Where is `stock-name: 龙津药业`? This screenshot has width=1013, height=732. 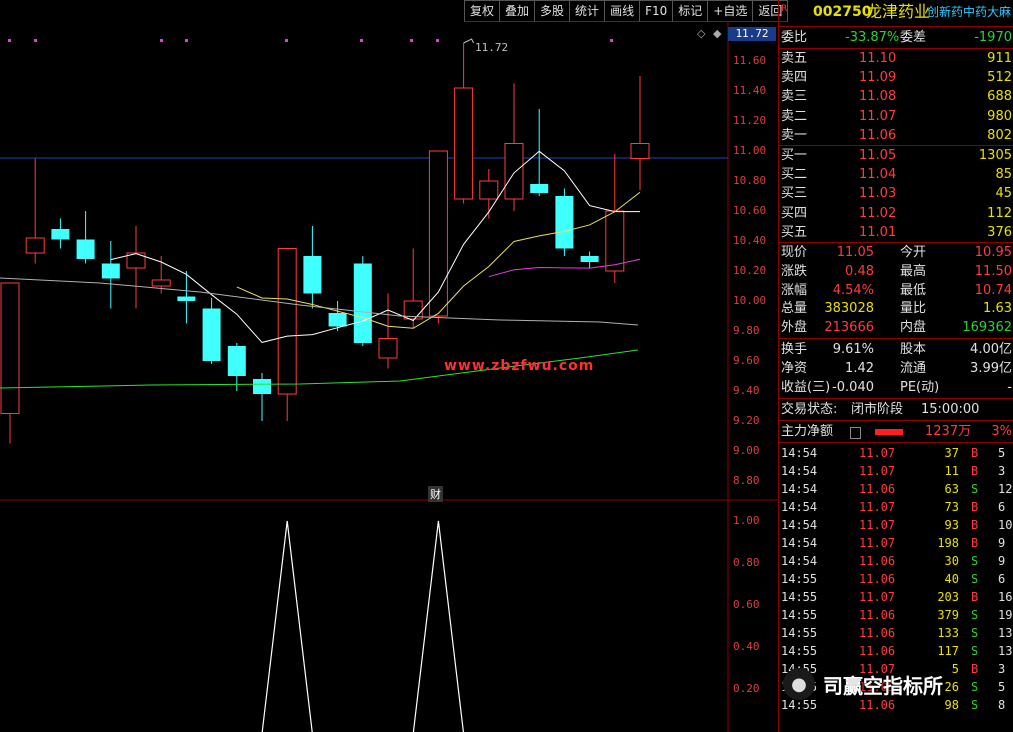
stock-name: 龙津药业 is located at coordinates (898, 11).